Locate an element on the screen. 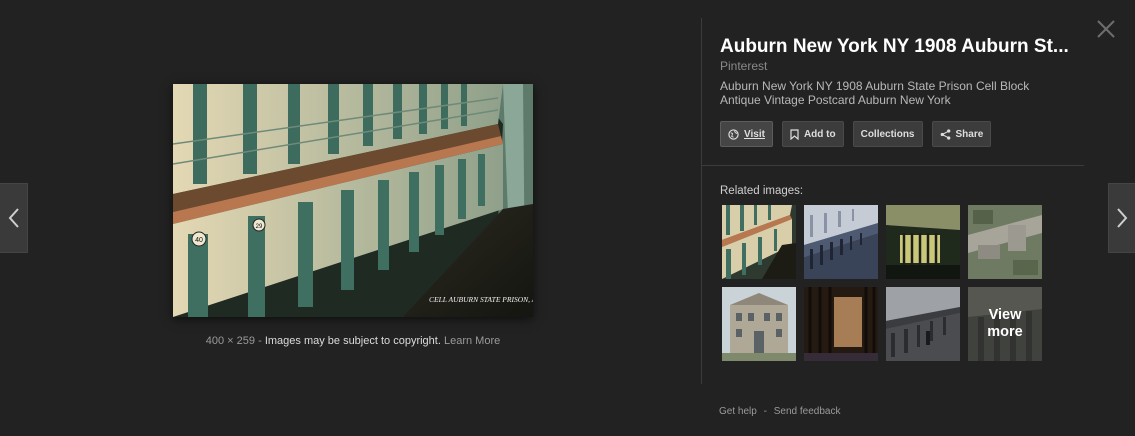 The width and height of the screenshot is (1135, 436). cell-number-29: 29 is located at coordinates (259, 227).